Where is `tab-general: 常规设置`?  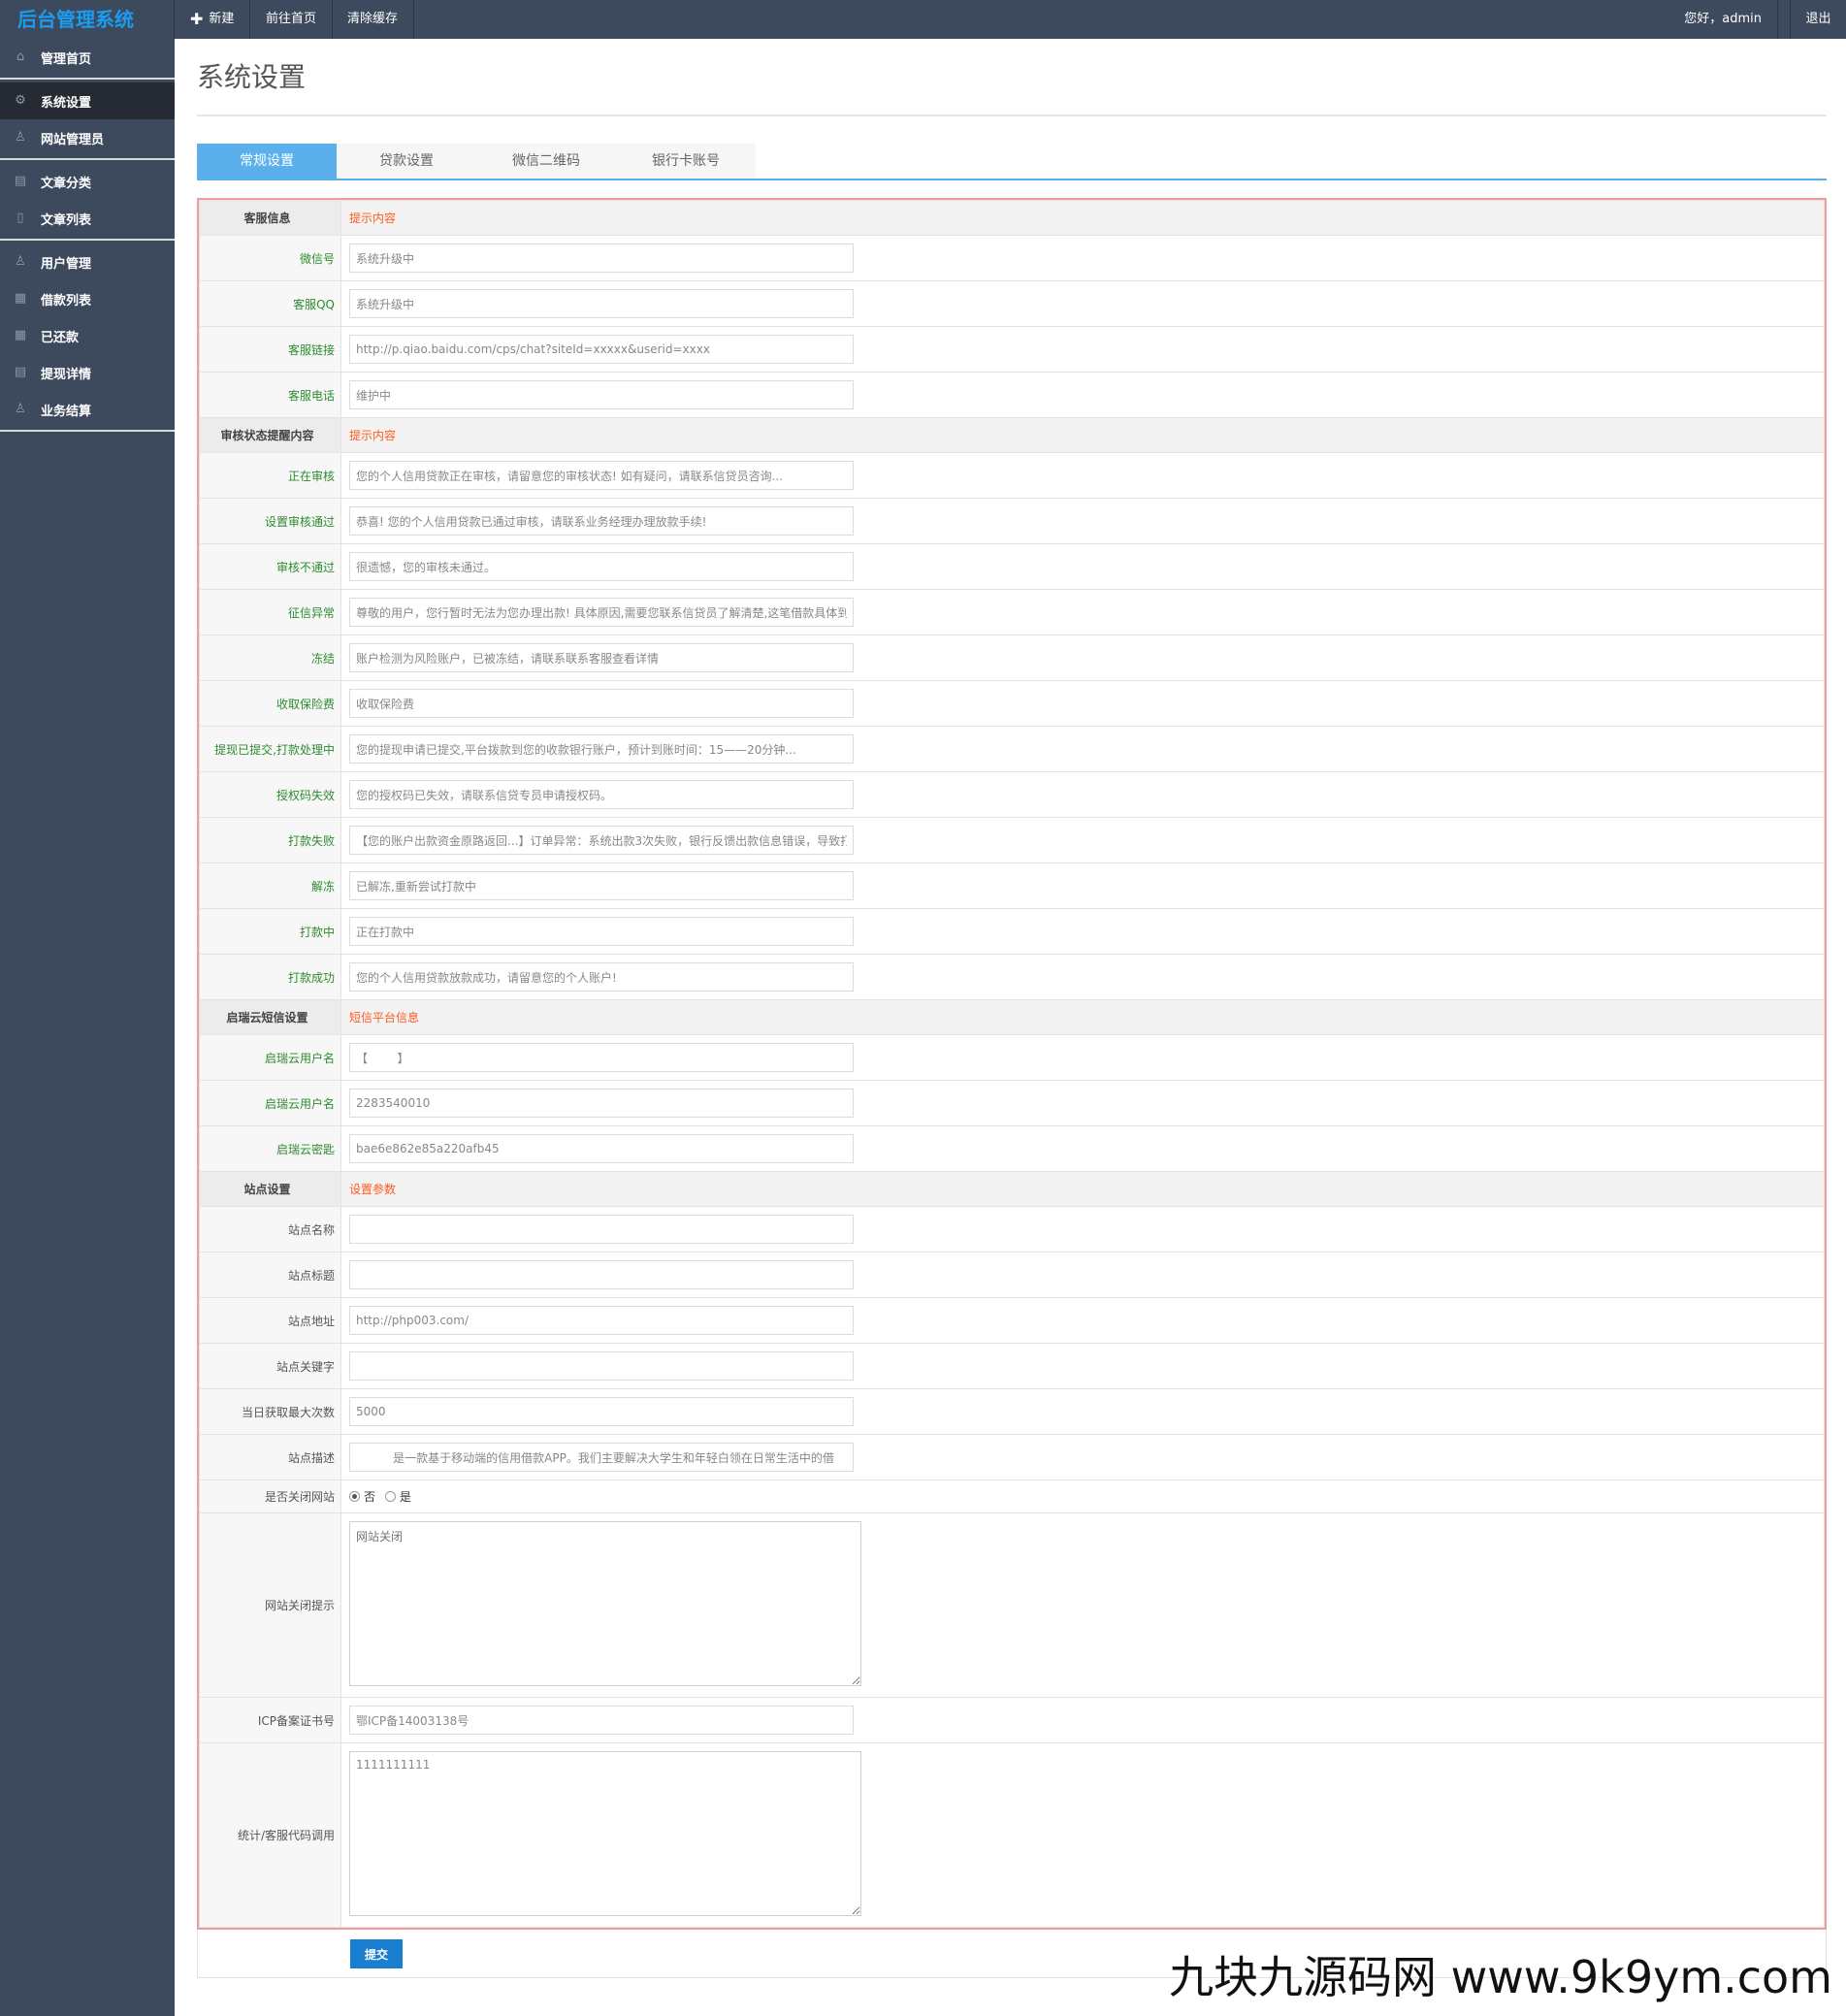 tab-general: 常规设置 is located at coordinates (267, 161).